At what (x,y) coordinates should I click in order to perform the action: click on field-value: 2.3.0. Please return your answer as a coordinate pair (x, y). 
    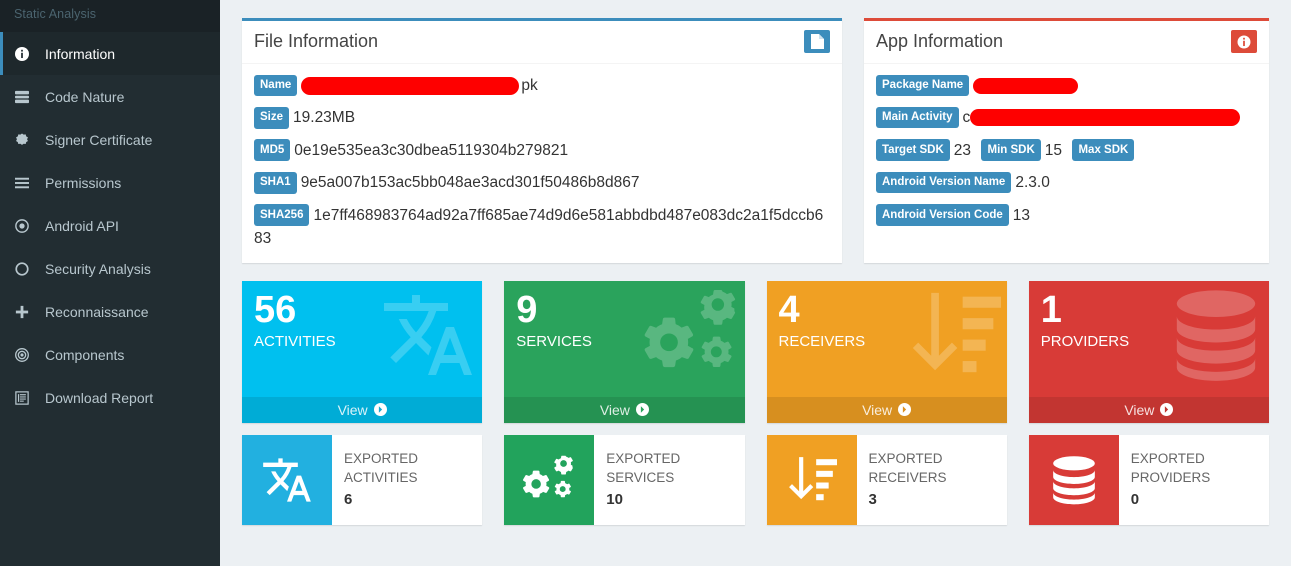
    Looking at the image, I should click on (1032, 183).